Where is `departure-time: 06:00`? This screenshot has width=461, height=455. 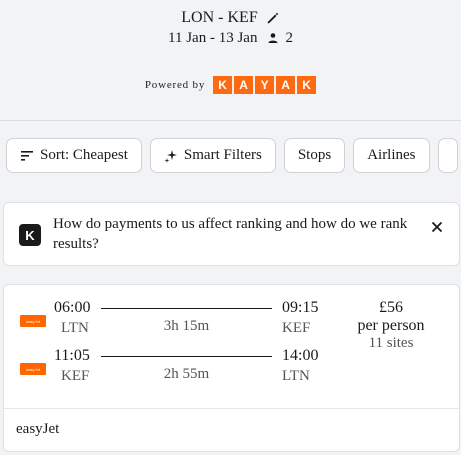
departure-time: 06:00 is located at coordinates (72, 307).